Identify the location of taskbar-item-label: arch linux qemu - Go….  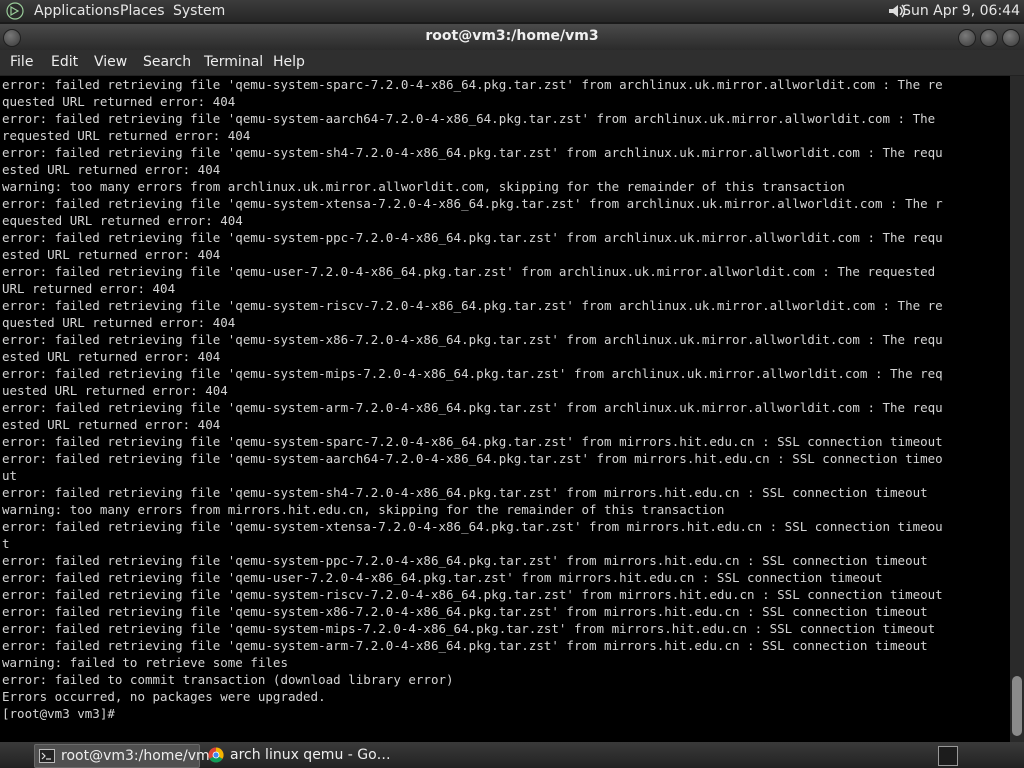
(310, 755).